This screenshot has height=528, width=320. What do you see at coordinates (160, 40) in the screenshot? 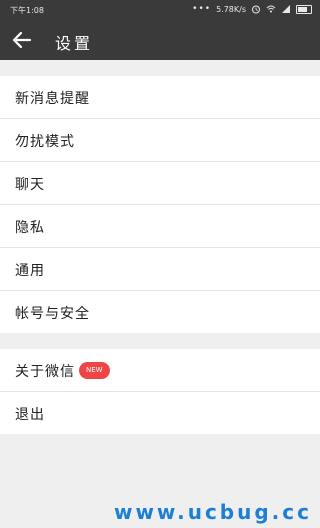
I see `app-bar: 设置` at bounding box center [160, 40].